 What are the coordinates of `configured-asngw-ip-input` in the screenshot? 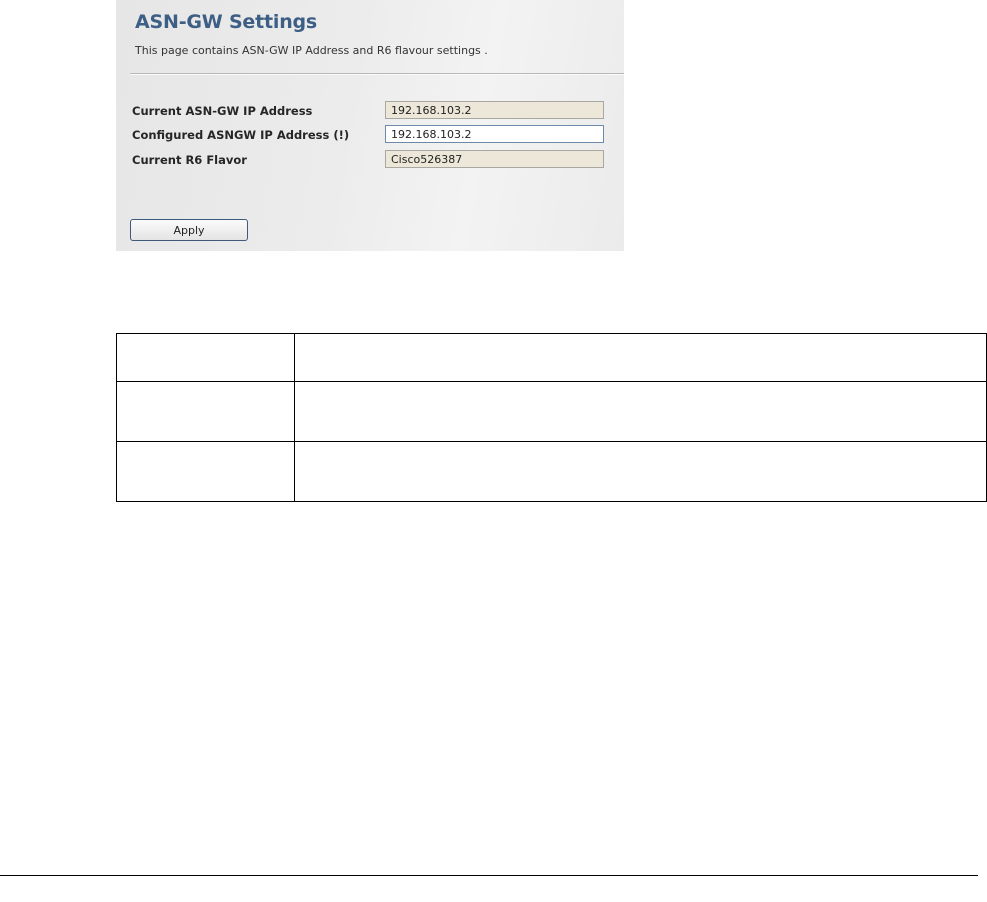 It's located at (494, 134).